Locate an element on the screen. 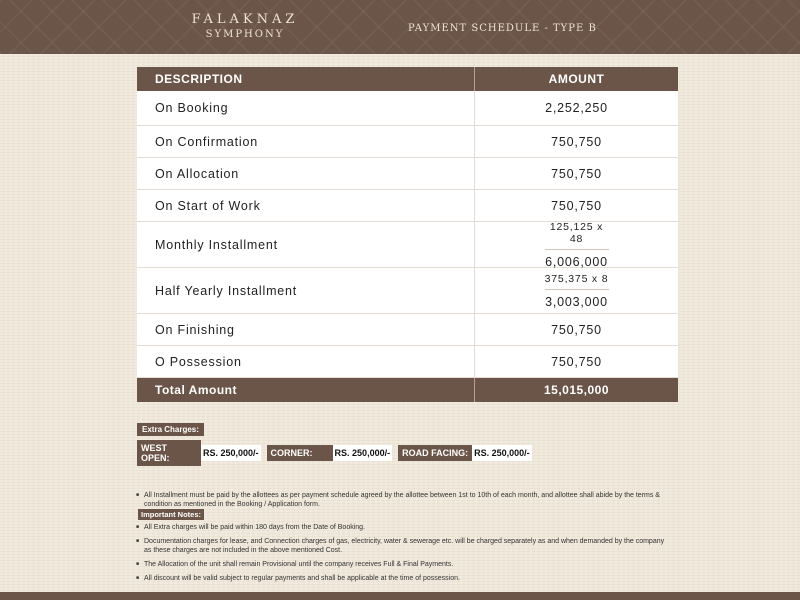 The width and height of the screenshot is (800, 600). footer-bar is located at coordinates (400, 596).